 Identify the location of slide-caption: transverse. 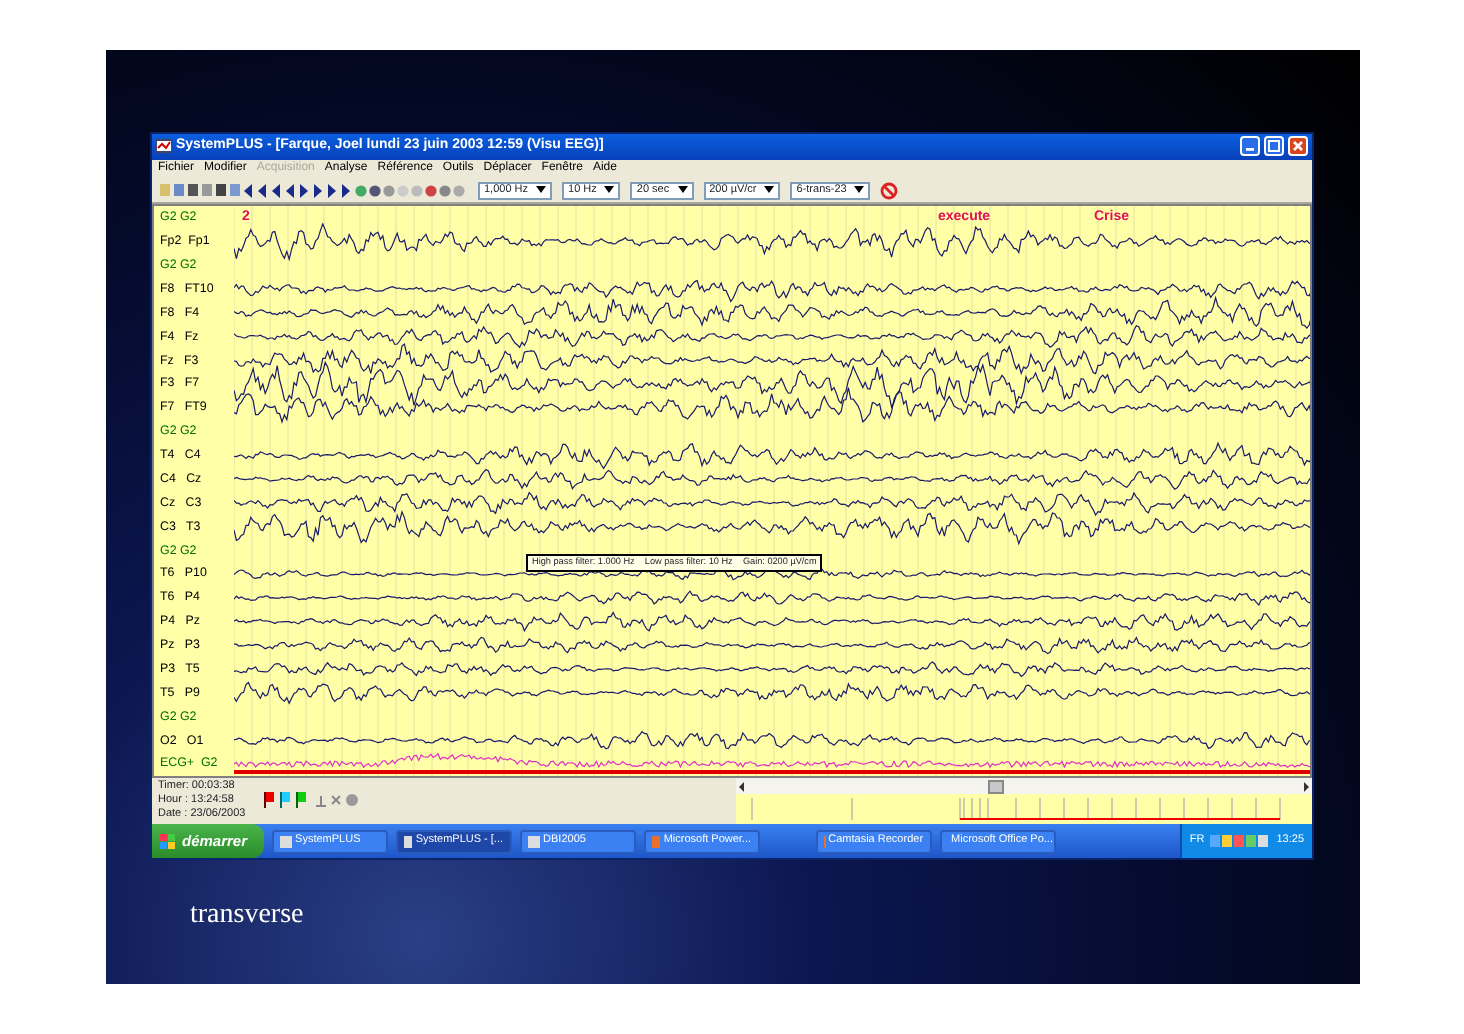
(248, 916).